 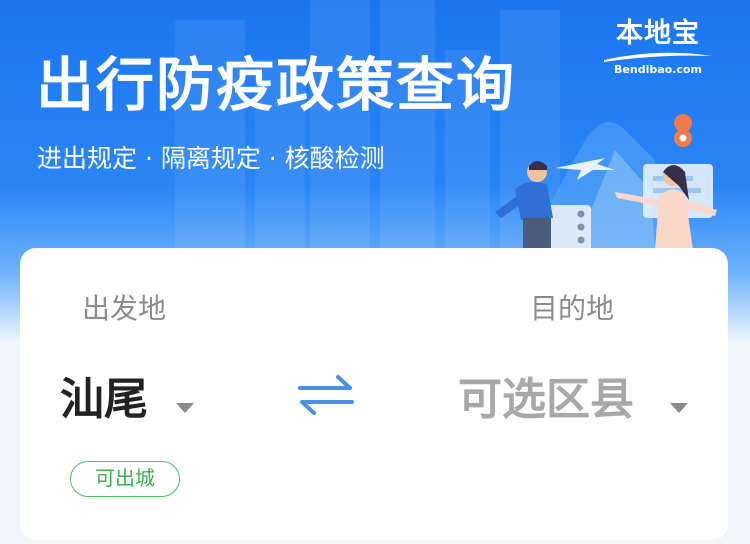 What do you see at coordinates (125, 479) in the screenshot?
I see `status-badge: 可出城` at bounding box center [125, 479].